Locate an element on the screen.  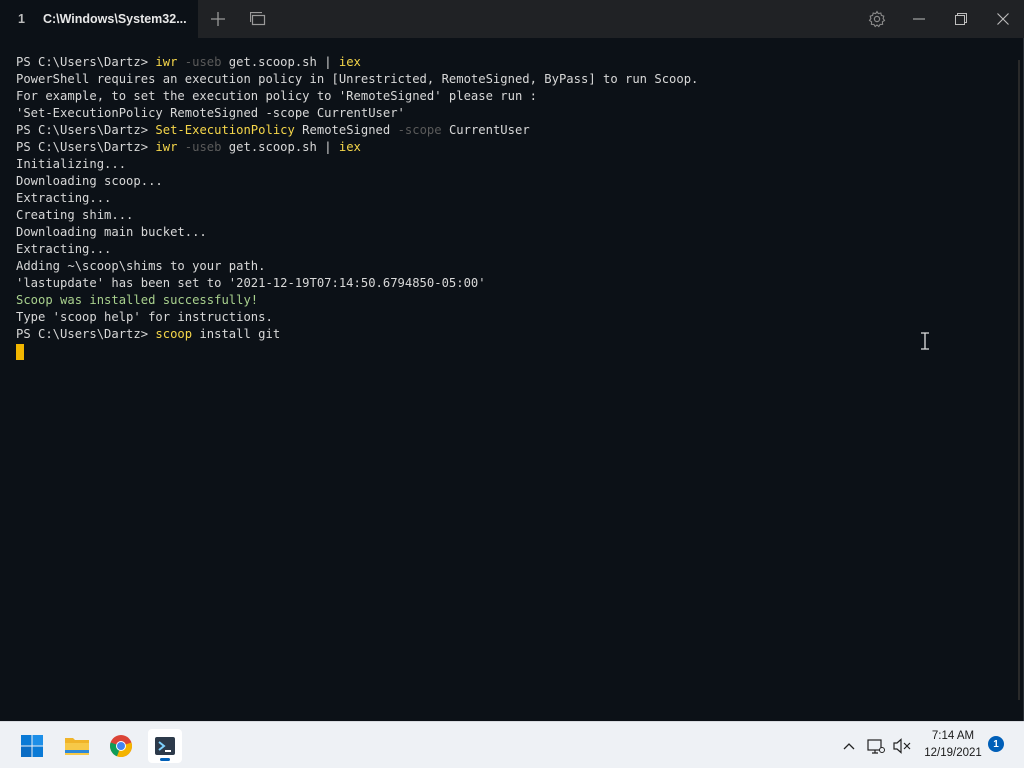
active-indicator is located at coordinates (165, 759).